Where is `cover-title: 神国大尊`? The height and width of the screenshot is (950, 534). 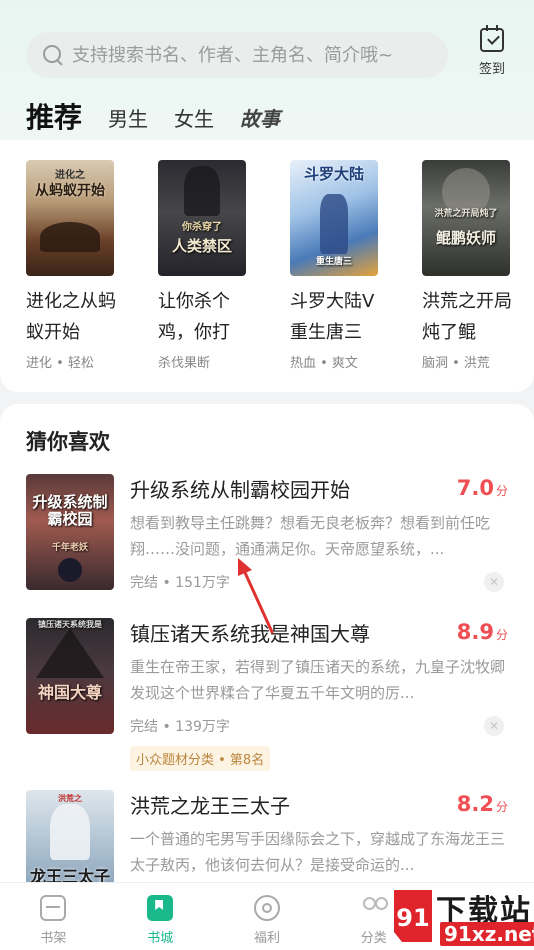 cover-title: 神国大尊 is located at coordinates (69, 692).